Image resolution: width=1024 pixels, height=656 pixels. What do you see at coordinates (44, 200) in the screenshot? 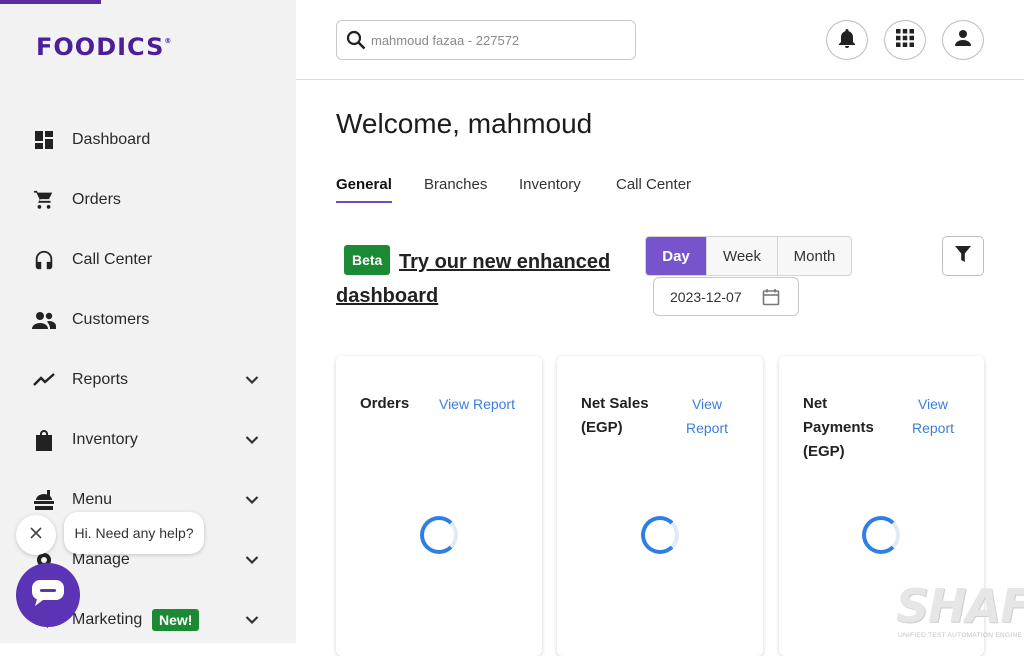
I see `cart-icon` at bounding box center [44, 200].